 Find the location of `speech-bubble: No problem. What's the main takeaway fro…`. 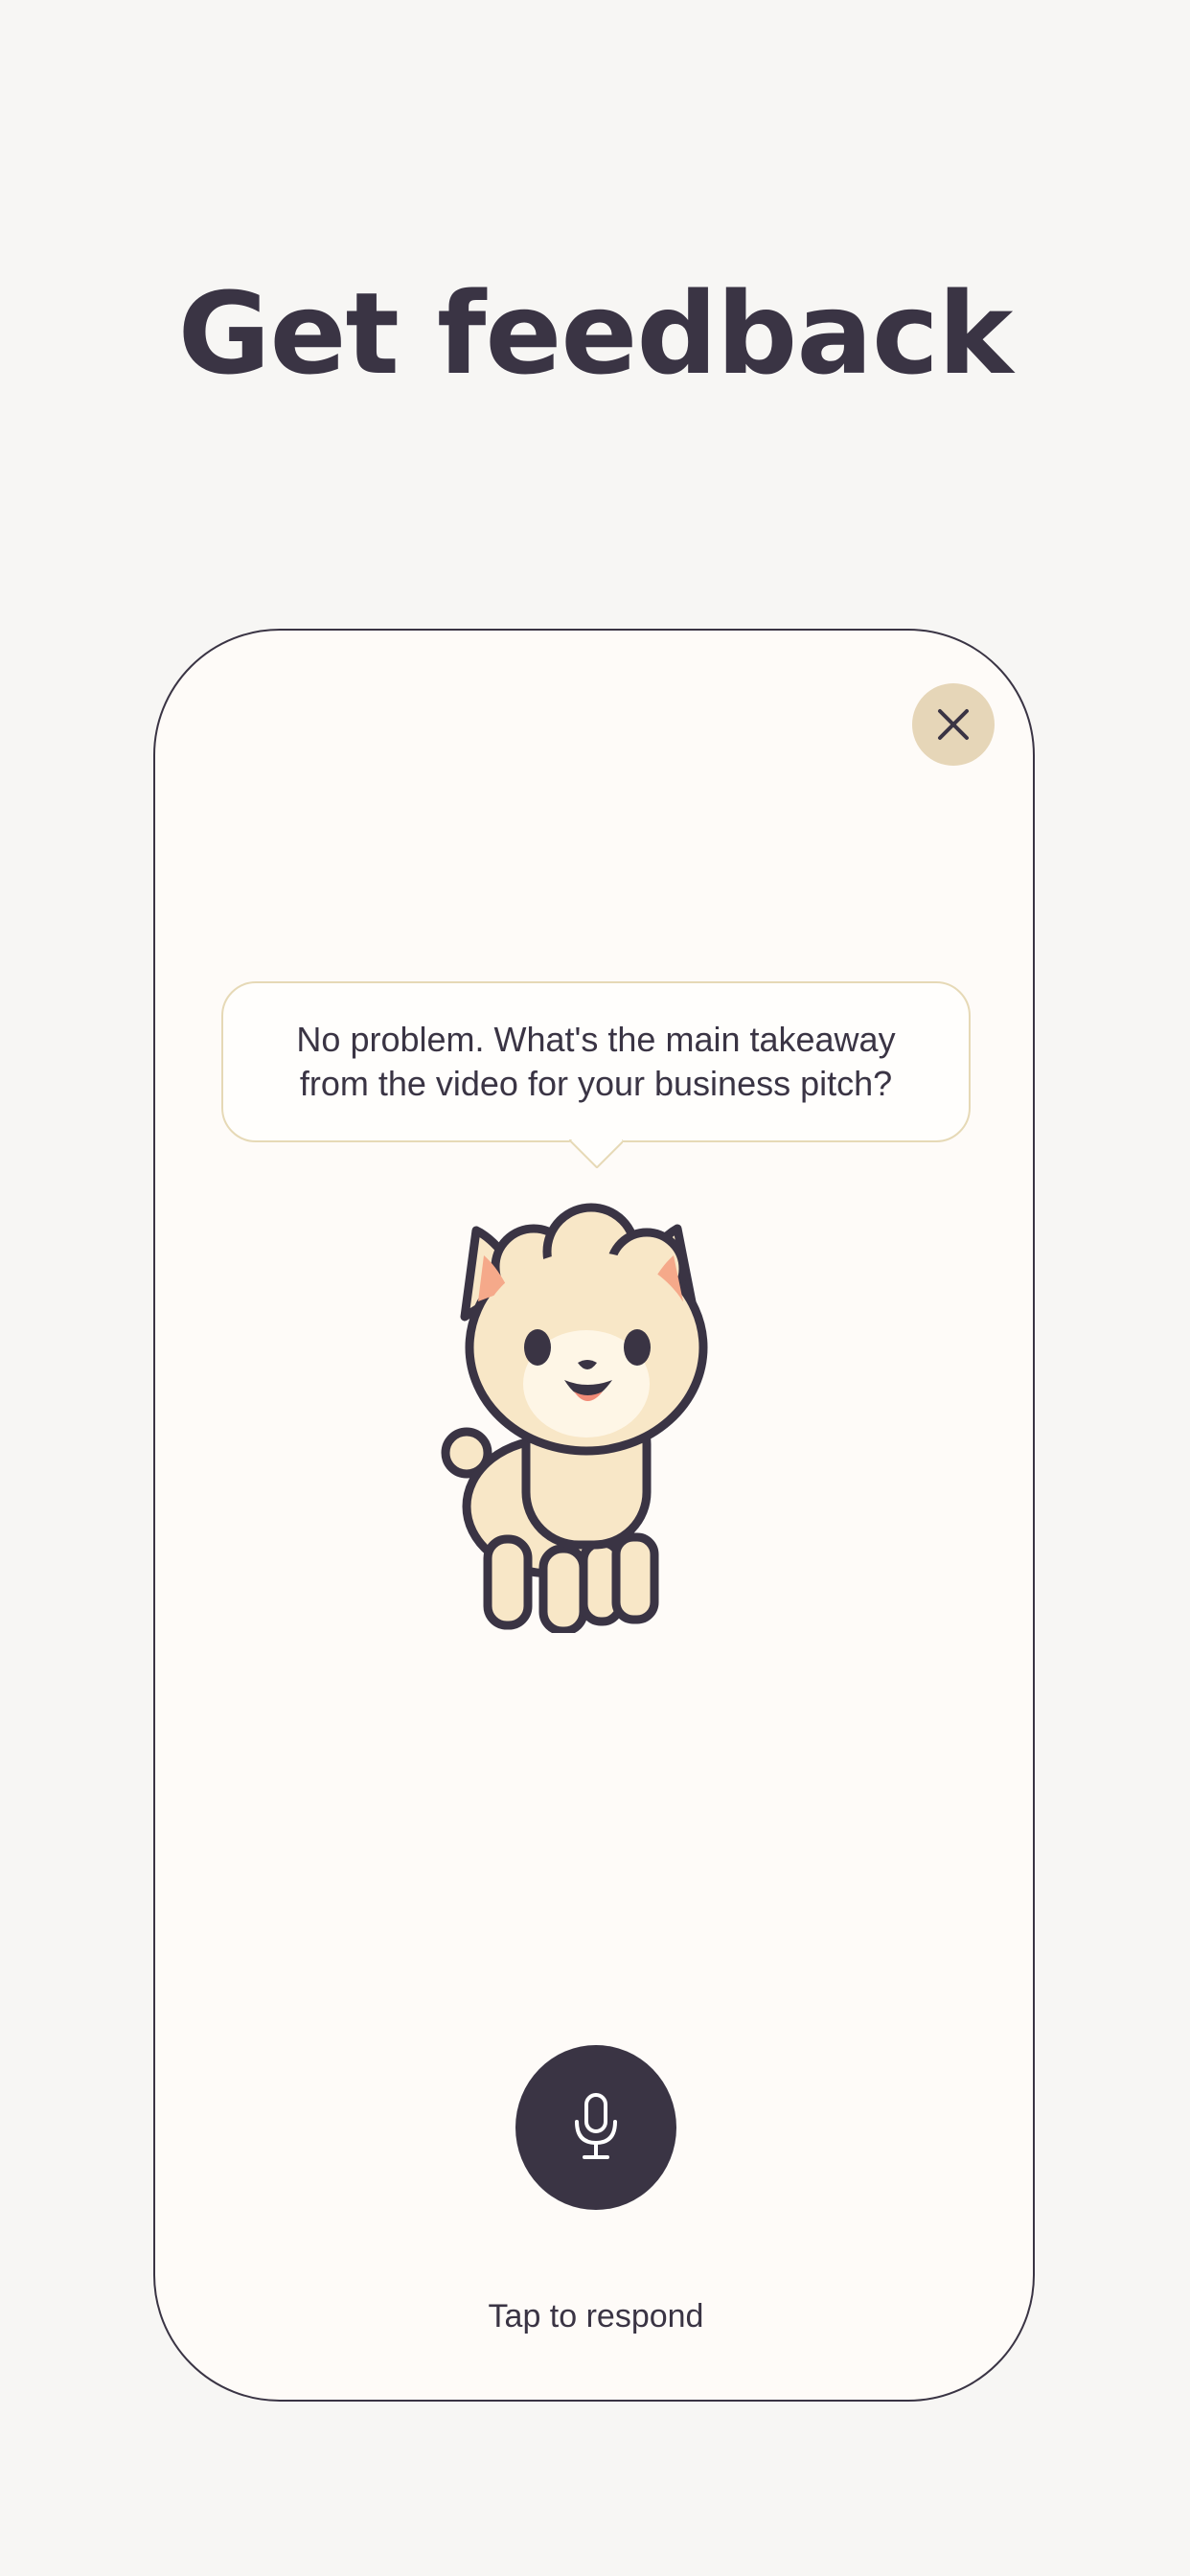

speech-bubble: No problem. What's the main takeaway fro… is located at coordinates (596, 1061).